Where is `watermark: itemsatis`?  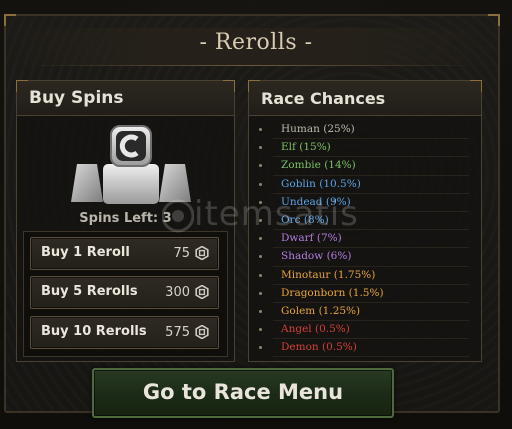
watermark: itemsatis is located at coordinates (282, 220).